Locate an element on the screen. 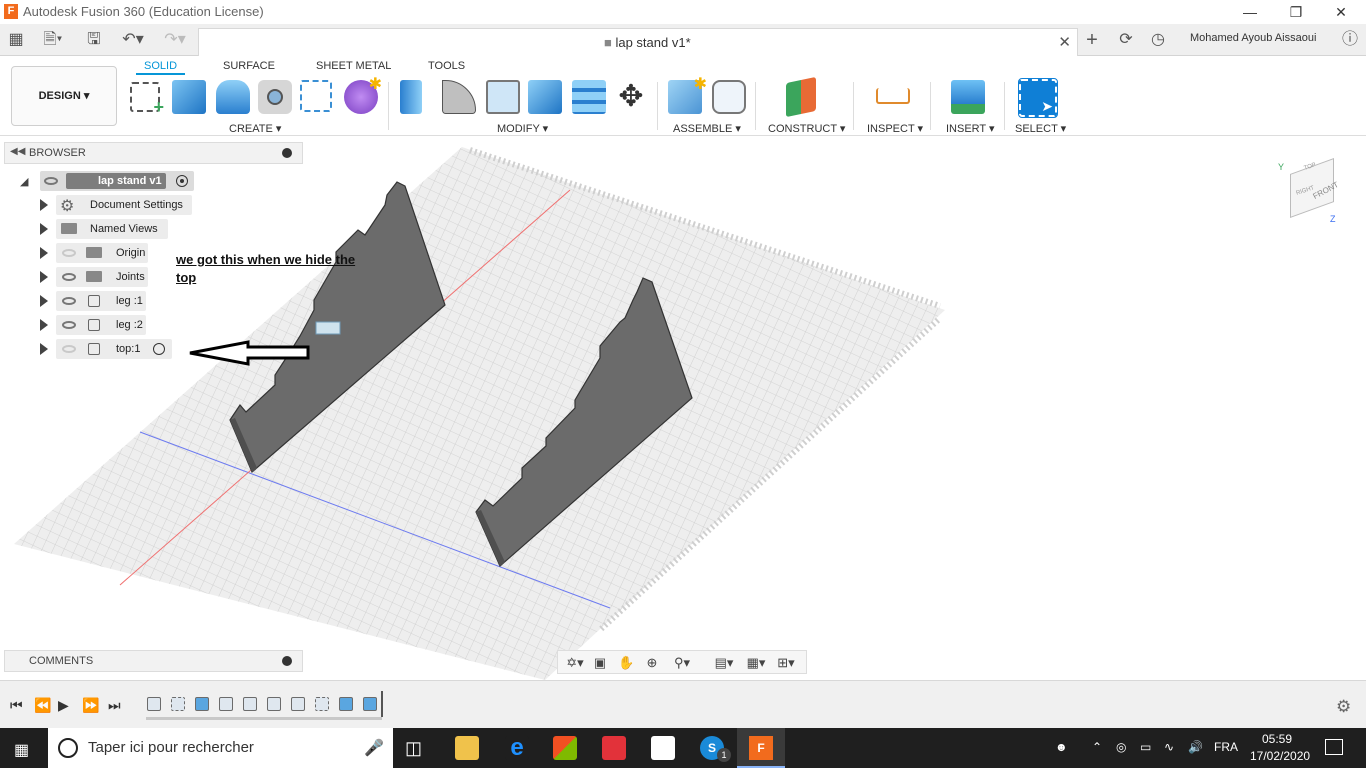 The image size is (1366, 768). browser-item-joints: Joints is located at coordinates (116, 277).